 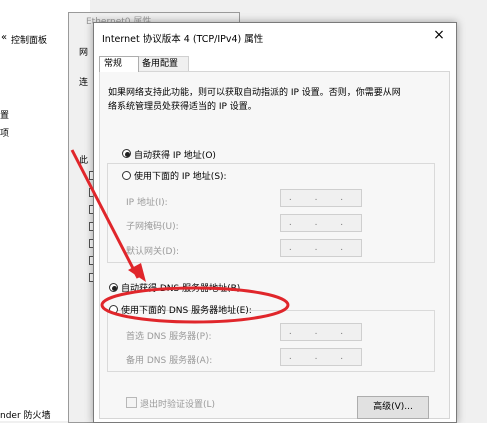 What do you see at coordinates (105, 214) in the screenshot?
I see `annotation-arrow-line` at bounding box center [105, 214].